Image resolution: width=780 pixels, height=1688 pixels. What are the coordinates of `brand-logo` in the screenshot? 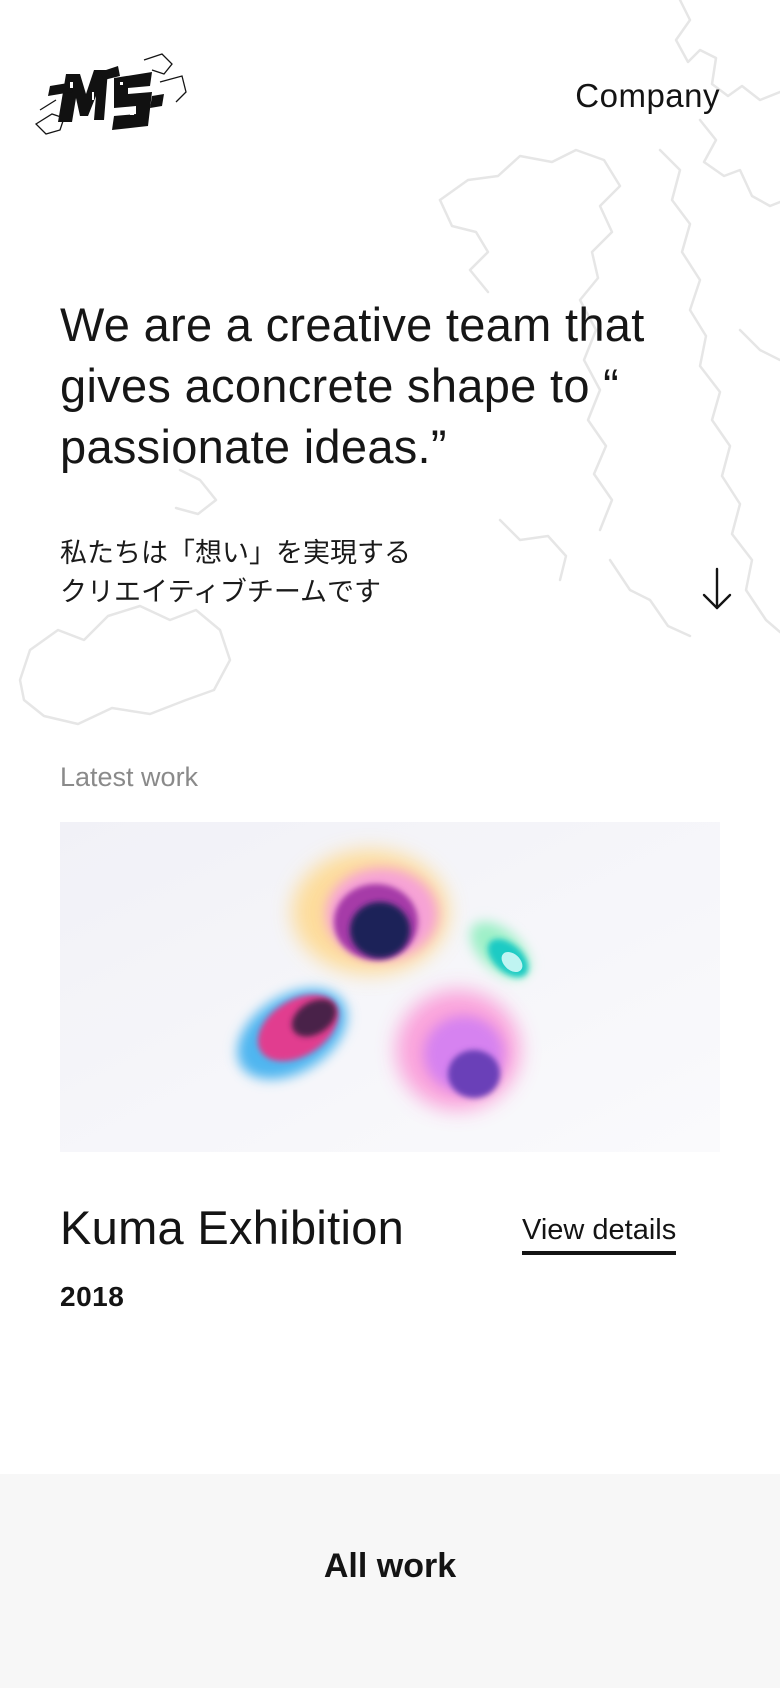 It's located at (111, 94).